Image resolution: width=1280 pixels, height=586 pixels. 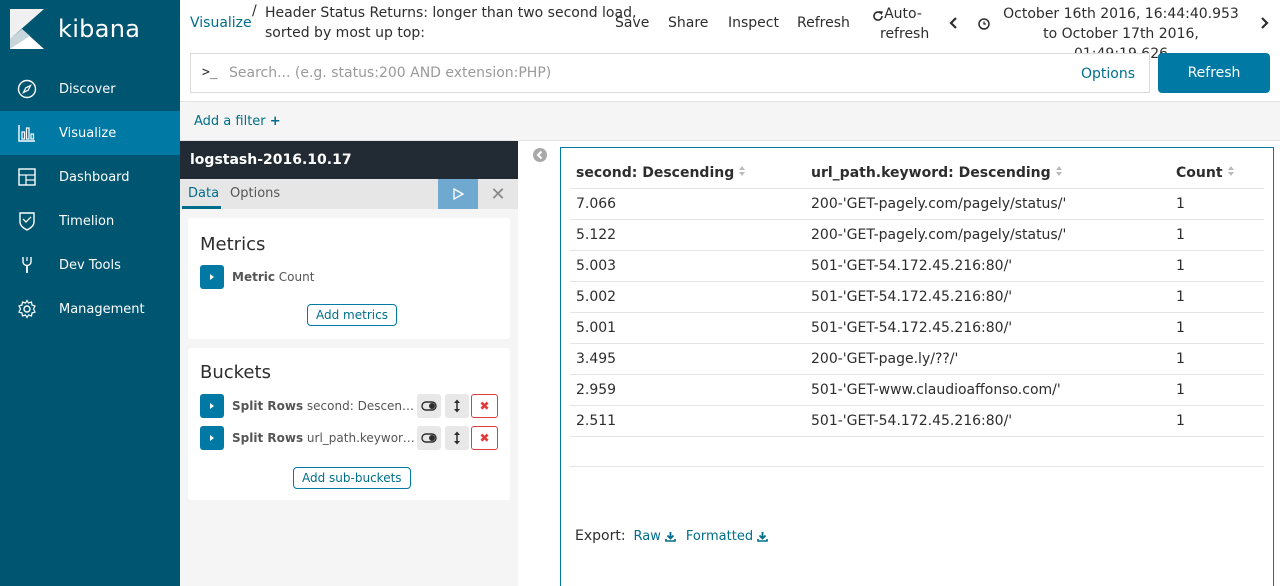 I want to click on metrics-title: Metrics, so click(x=233, y=244).